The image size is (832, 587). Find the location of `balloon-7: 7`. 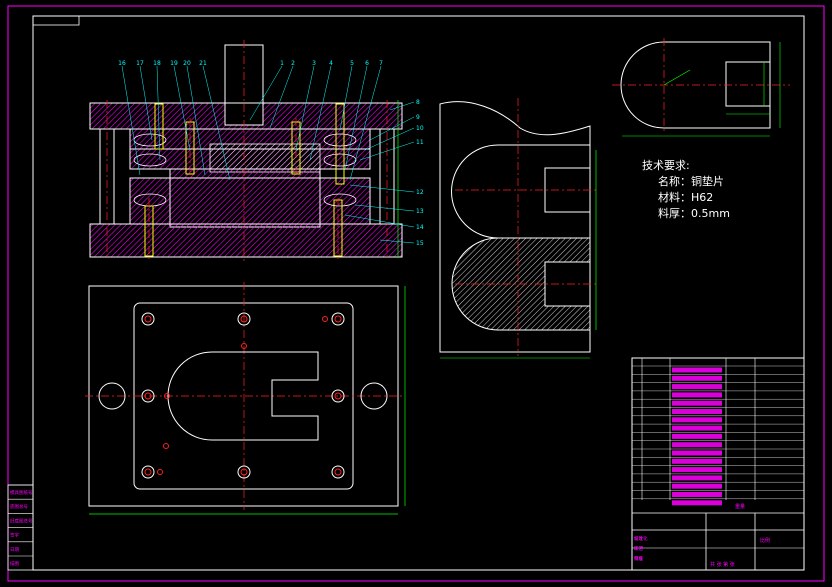

balloon-7: 7 is located at coordinates (381, 63).